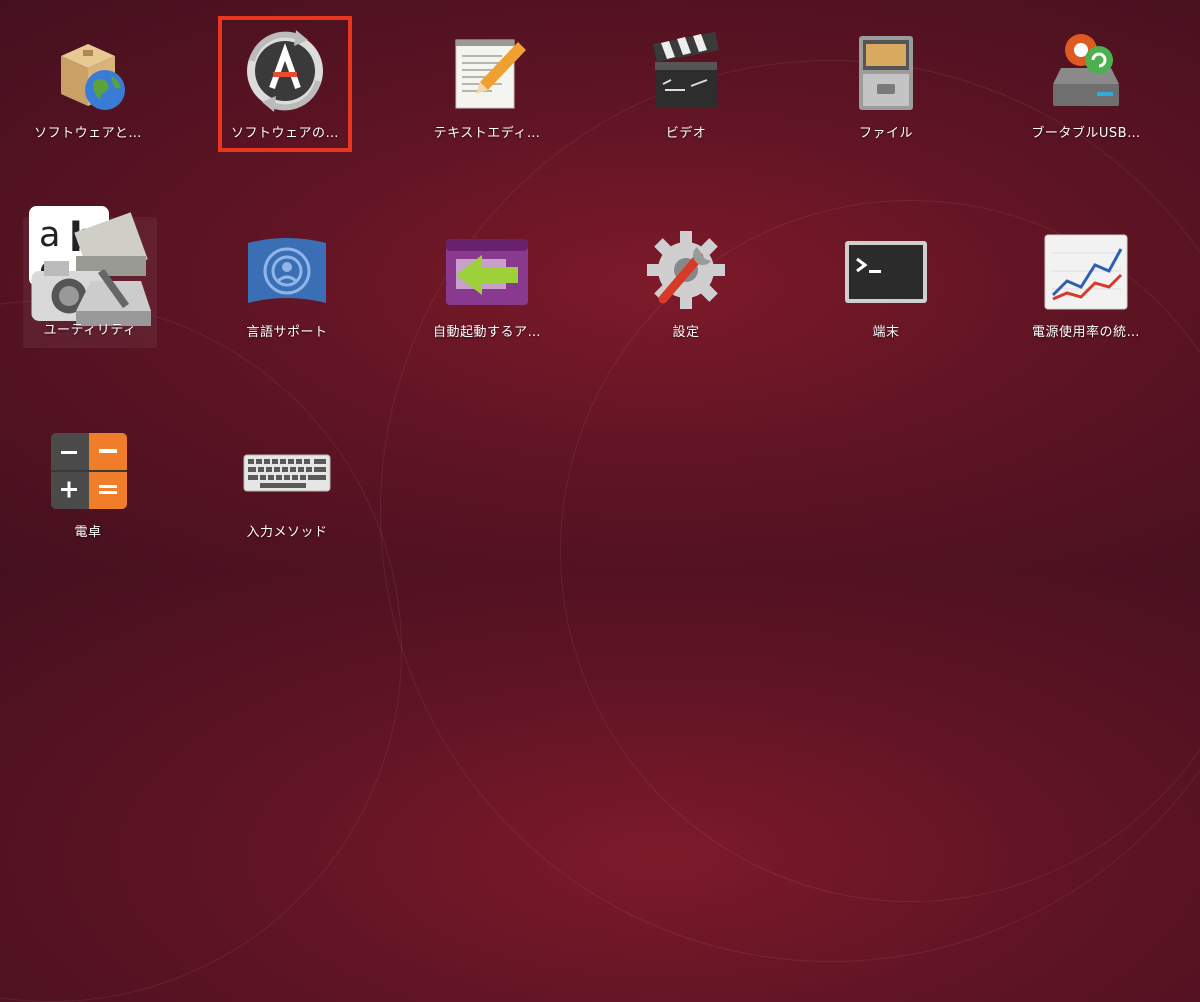 This screenshot has height=1002, width=1200. What do you see at coordinates (90, 330) in the screenshot?
I see `app-label: ユーティリティ` at bounding box center [90, 330].